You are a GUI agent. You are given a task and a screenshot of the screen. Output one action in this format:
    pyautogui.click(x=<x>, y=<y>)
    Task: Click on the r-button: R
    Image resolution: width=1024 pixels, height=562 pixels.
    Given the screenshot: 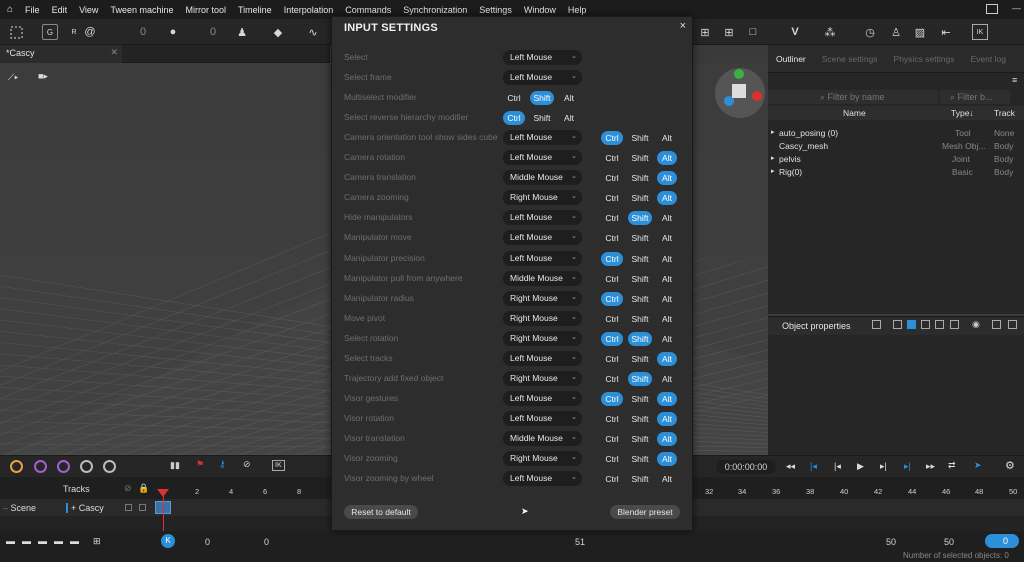 What is the action you would take?
    pyautogui.click(x=74, y=32)
    